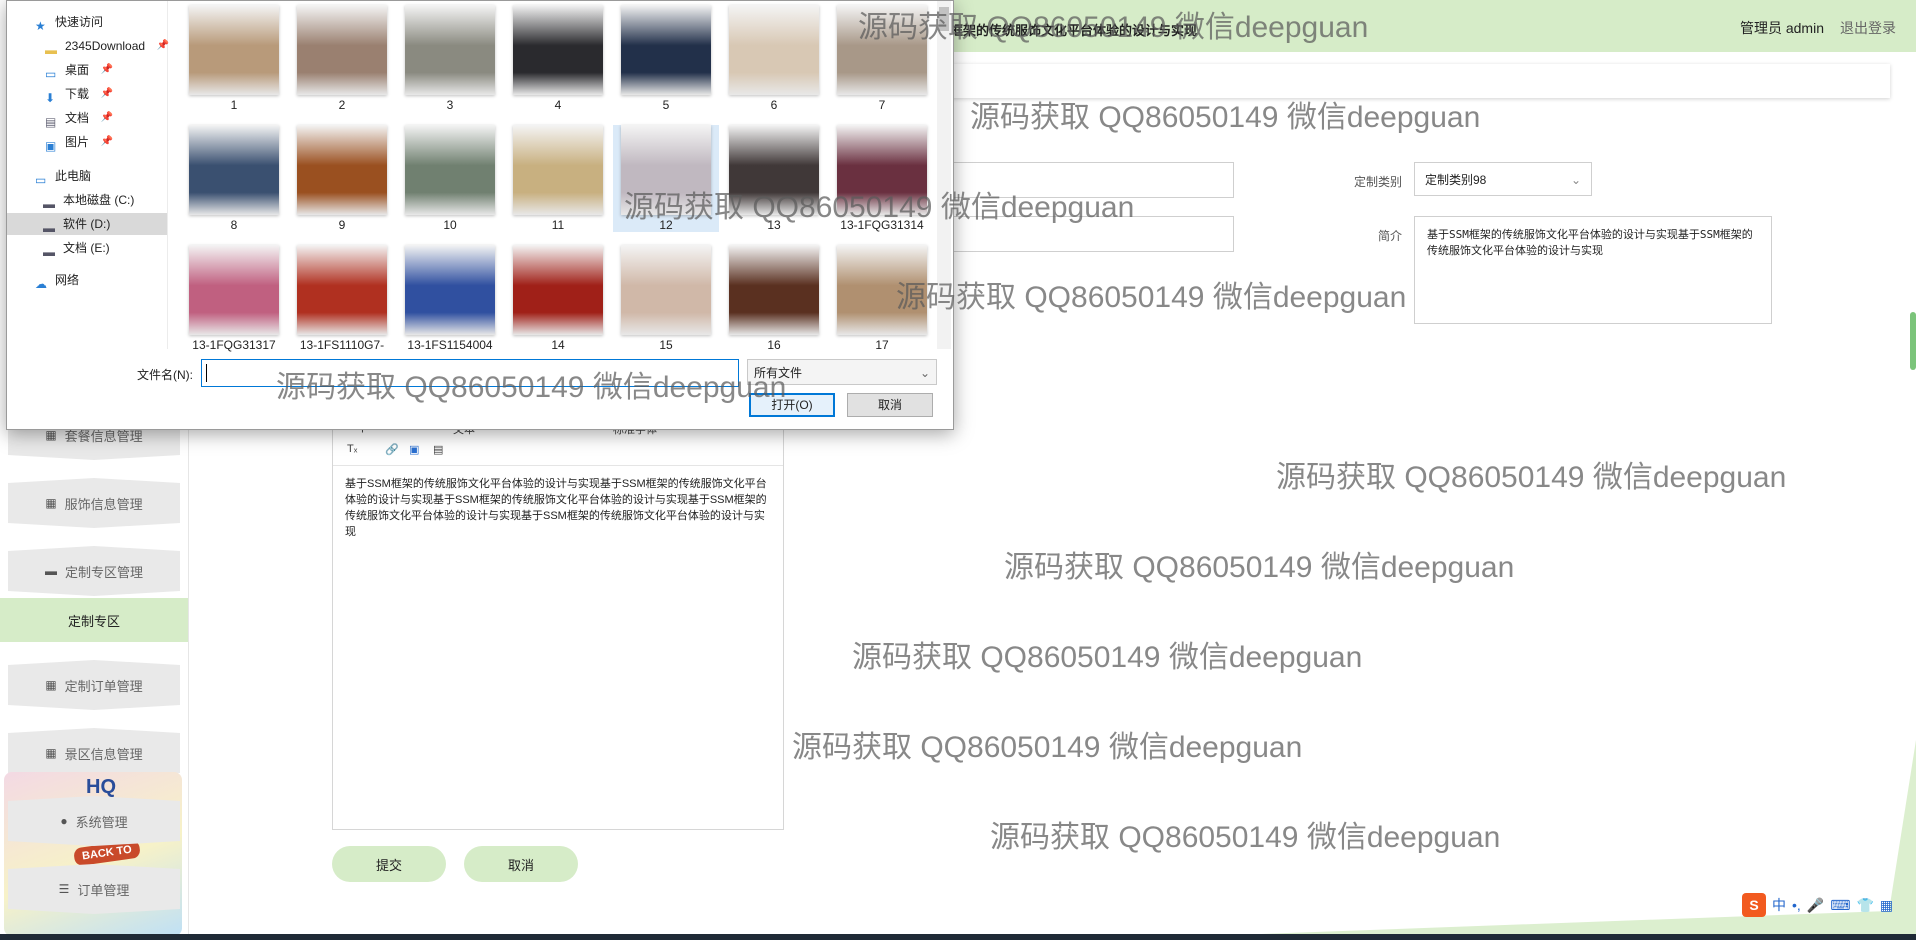 The image size is (1916, 940). Describe the element at coordinates (94, 685) in the screenshot. I see `sidebar-item-custom-orders: ▦ 定制订单管理` at that location.